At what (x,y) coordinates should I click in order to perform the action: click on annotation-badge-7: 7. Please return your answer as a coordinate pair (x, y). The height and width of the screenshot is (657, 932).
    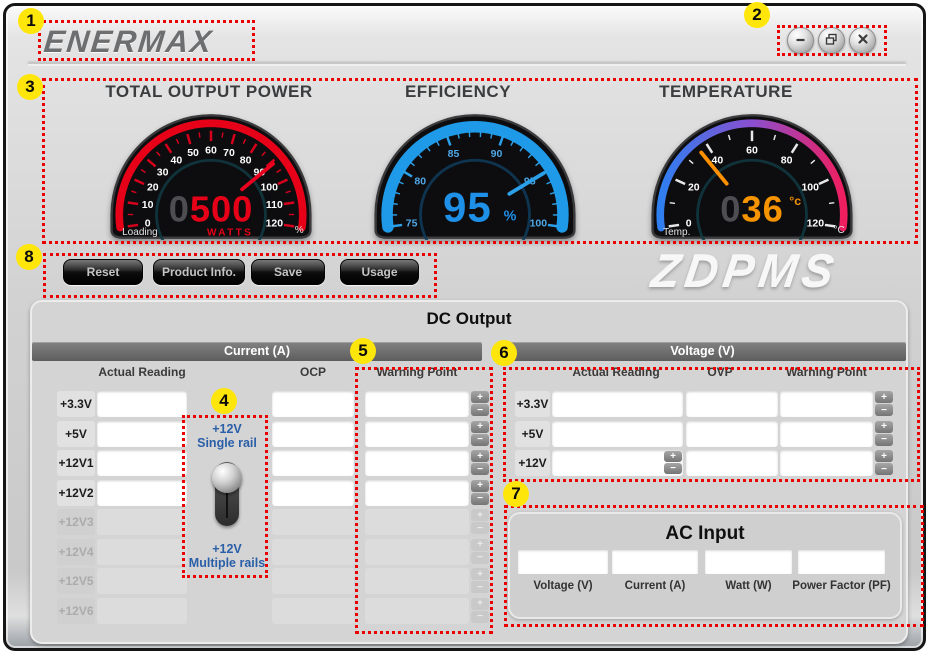
    Looking at the image, I should click on (516, 494).